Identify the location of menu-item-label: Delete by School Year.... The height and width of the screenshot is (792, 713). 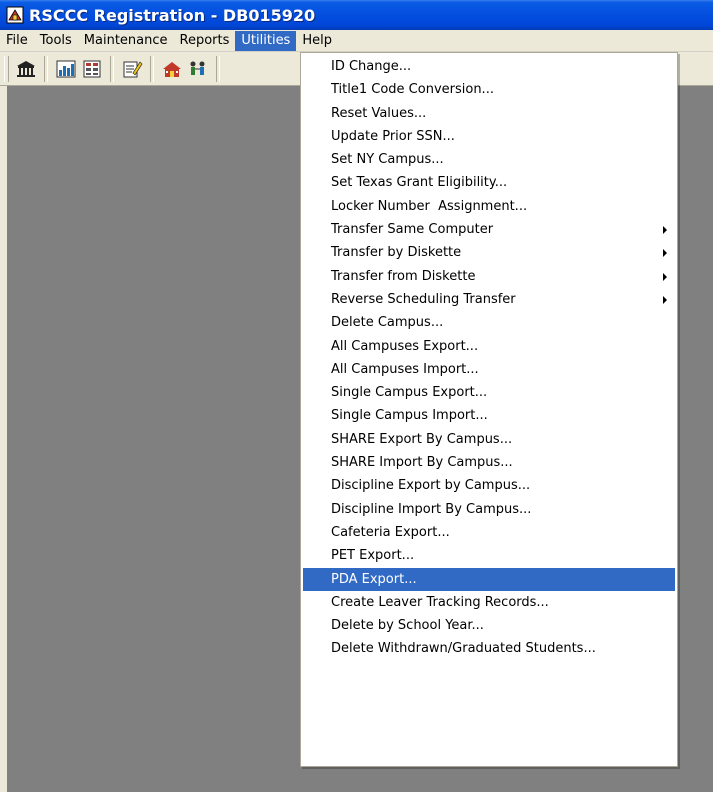
(407, 626).